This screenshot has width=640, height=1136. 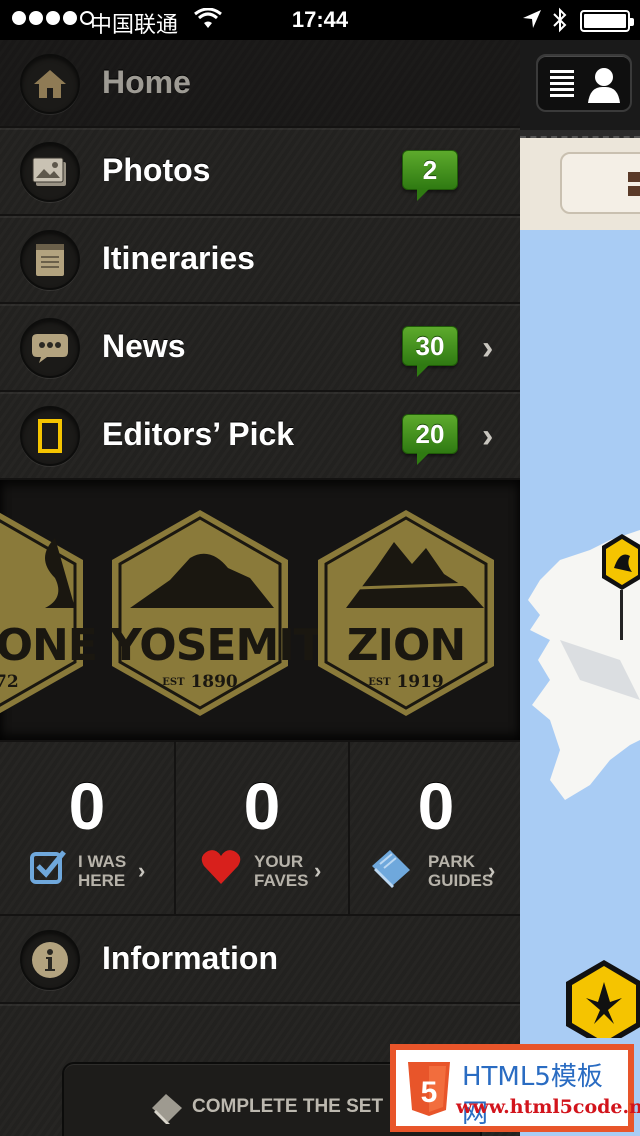 What do you see at coordinates (50, 436) in the screenshot?
I see `yellow-frame-icon` at bounding box center [50, 436].